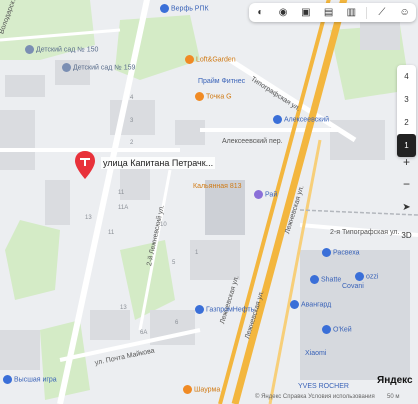 The height and width of the screenshot is (404, 418). What do you see at coordinates (406, 76) in the screenshot?
I see `floor-4: 4` at bounding box center [406, 76].